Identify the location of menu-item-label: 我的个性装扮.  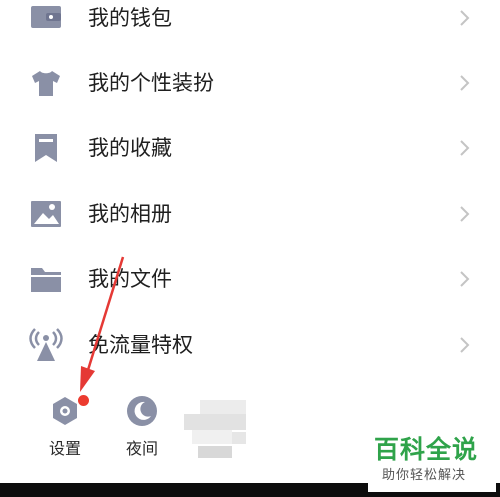
(151, 83).